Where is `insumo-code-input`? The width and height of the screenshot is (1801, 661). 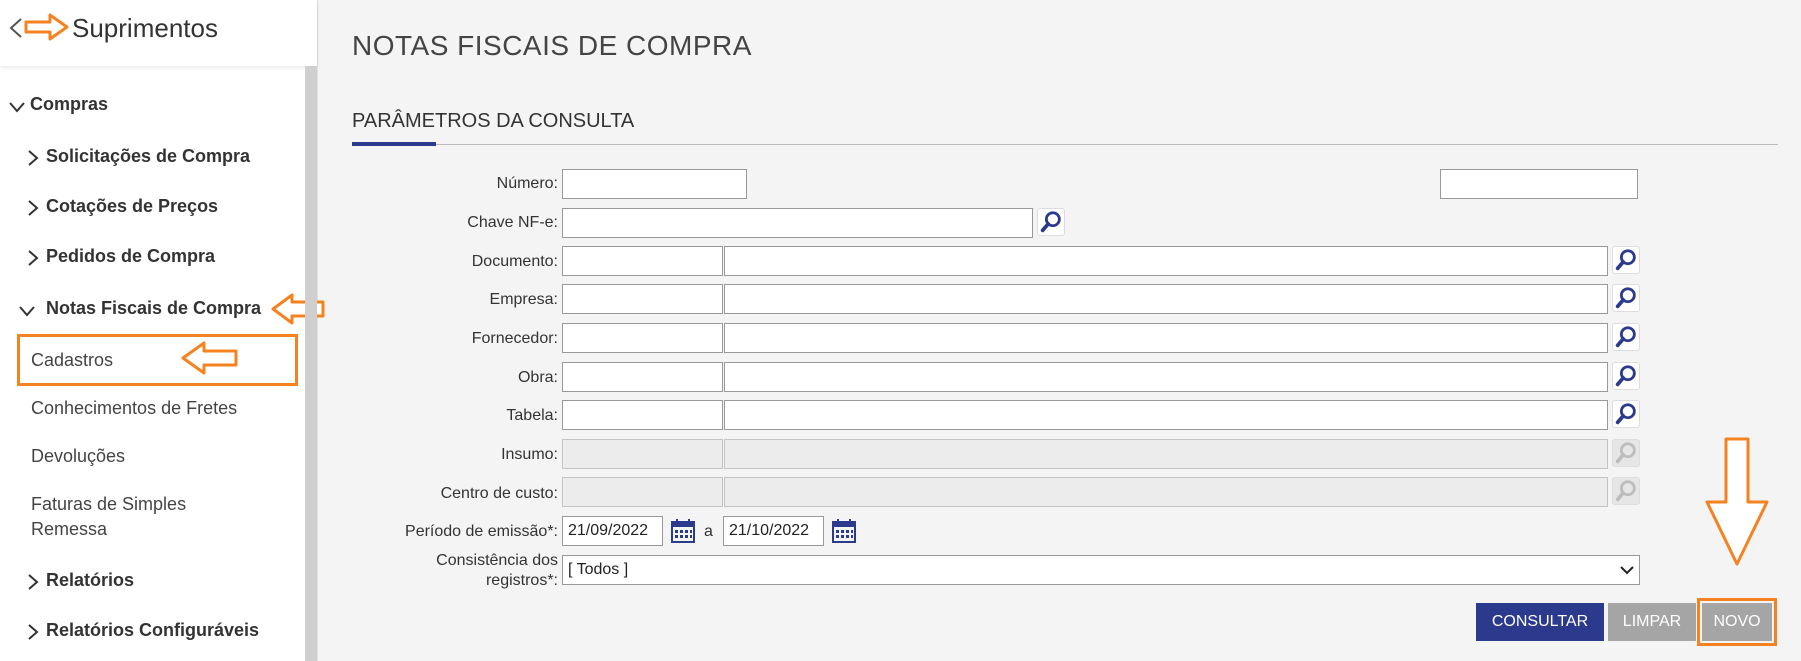
insumo-code-input is located at coordinates (642, 454).